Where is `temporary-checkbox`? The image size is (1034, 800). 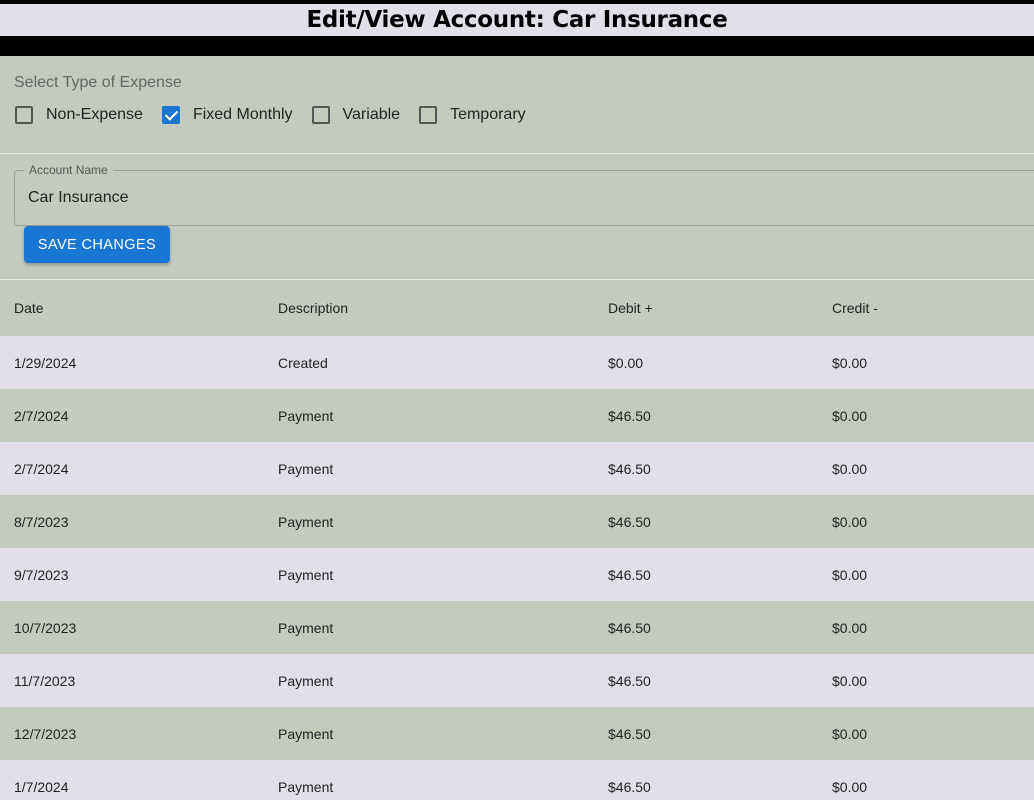 temporary-checkbox is located at coordinates (428, 115).